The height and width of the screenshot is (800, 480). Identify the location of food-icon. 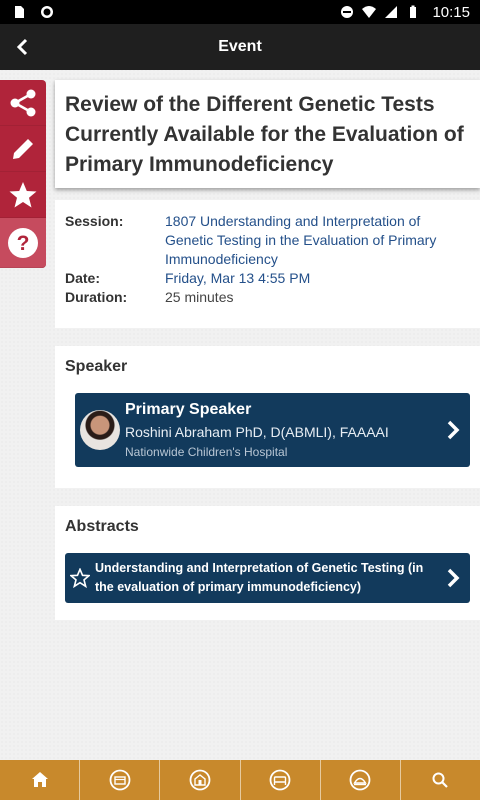
(360, 780).